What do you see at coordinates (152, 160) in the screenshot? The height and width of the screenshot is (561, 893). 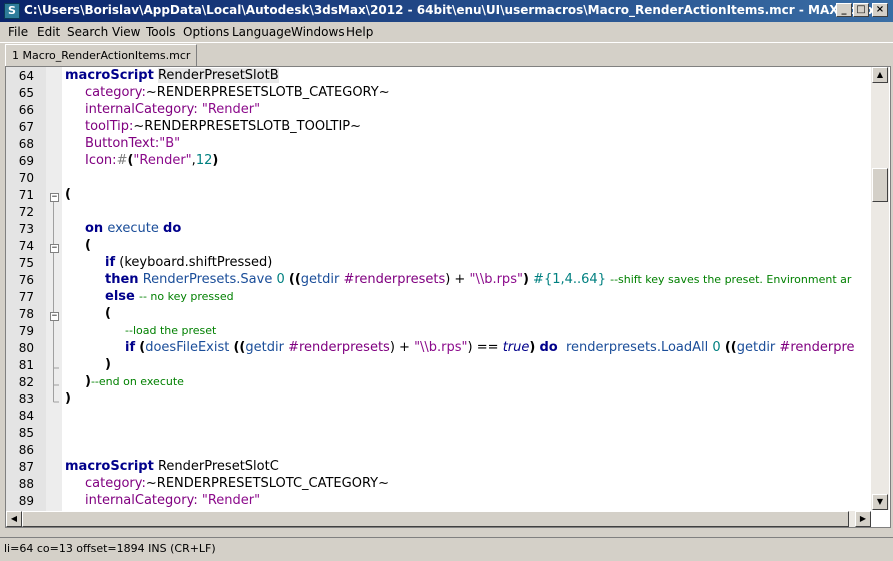 I see `code-line: Icon:#("Render",12)` at bounding box center [152, 160].